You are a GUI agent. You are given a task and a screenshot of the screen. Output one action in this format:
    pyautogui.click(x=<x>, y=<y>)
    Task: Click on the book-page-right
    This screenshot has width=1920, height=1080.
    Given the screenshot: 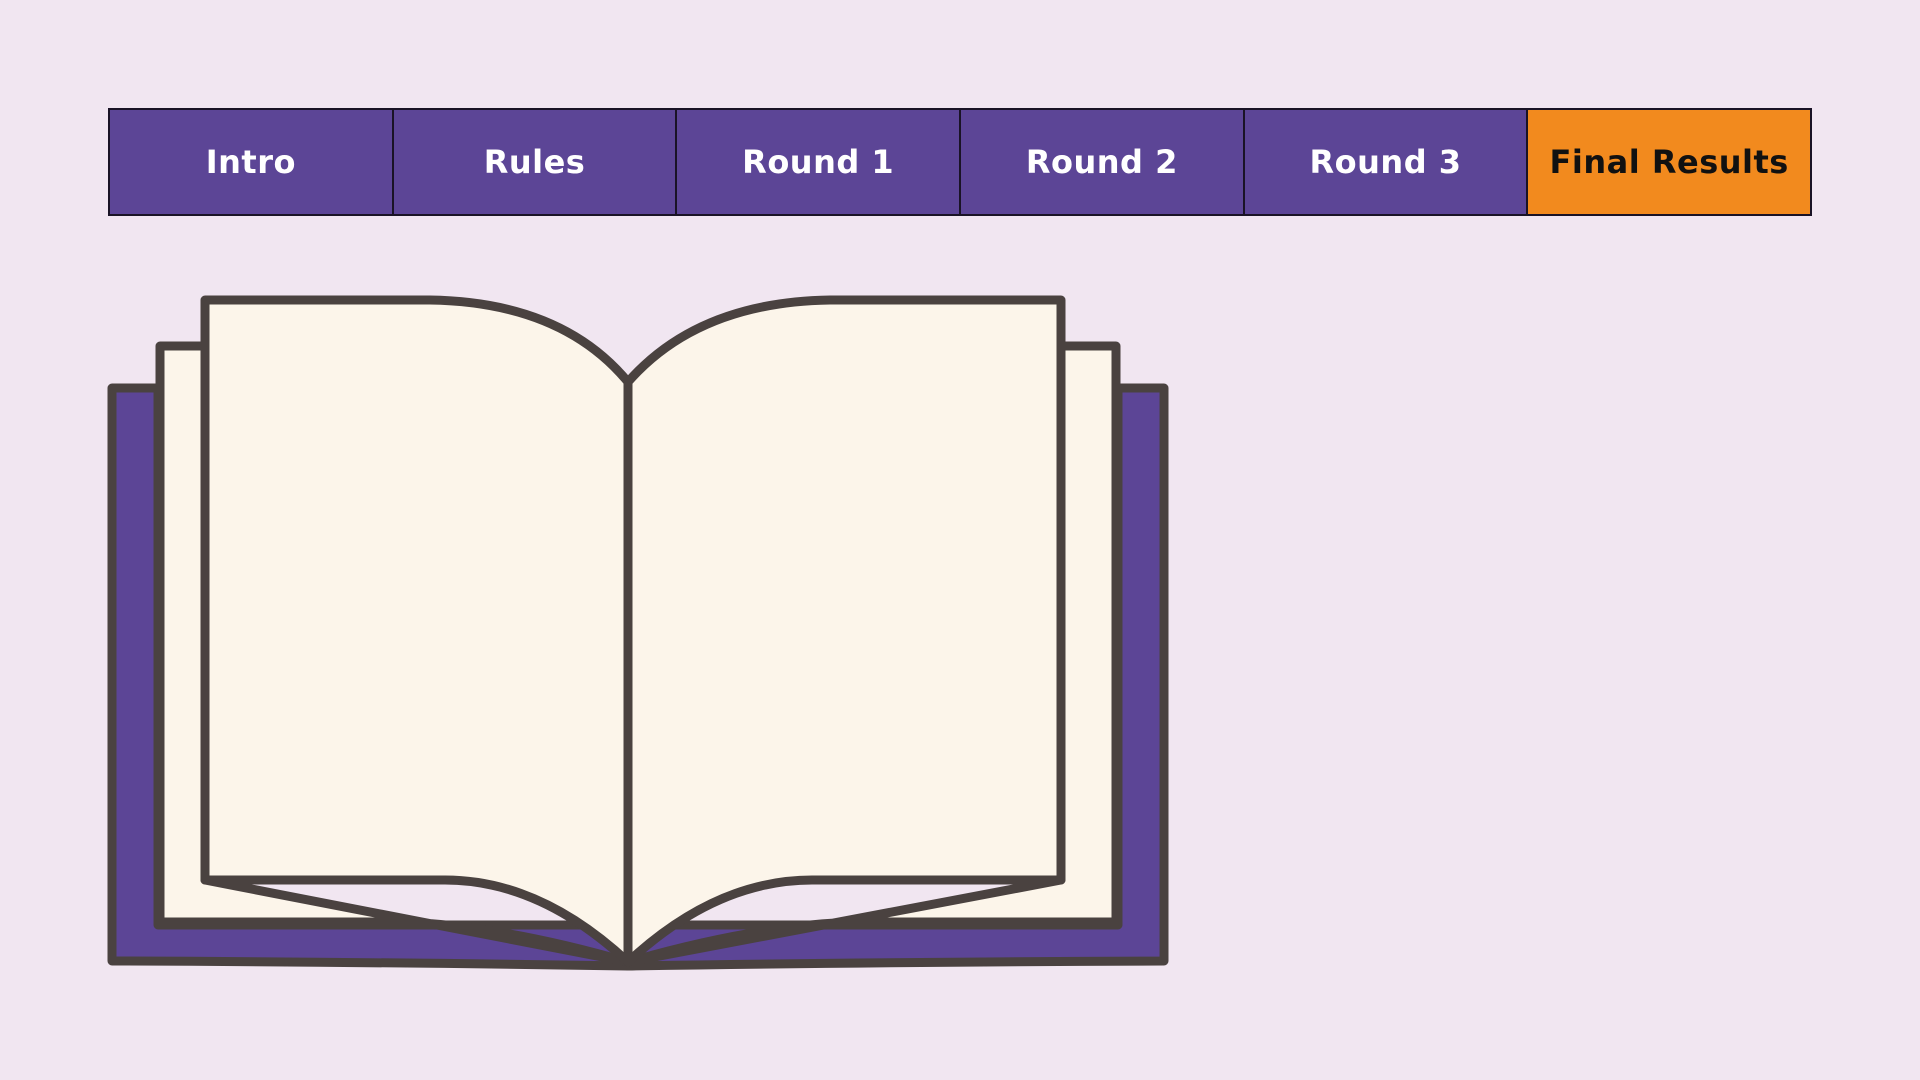 What is the action you would take?
    pyautogui.click(x=844, y=631)
    